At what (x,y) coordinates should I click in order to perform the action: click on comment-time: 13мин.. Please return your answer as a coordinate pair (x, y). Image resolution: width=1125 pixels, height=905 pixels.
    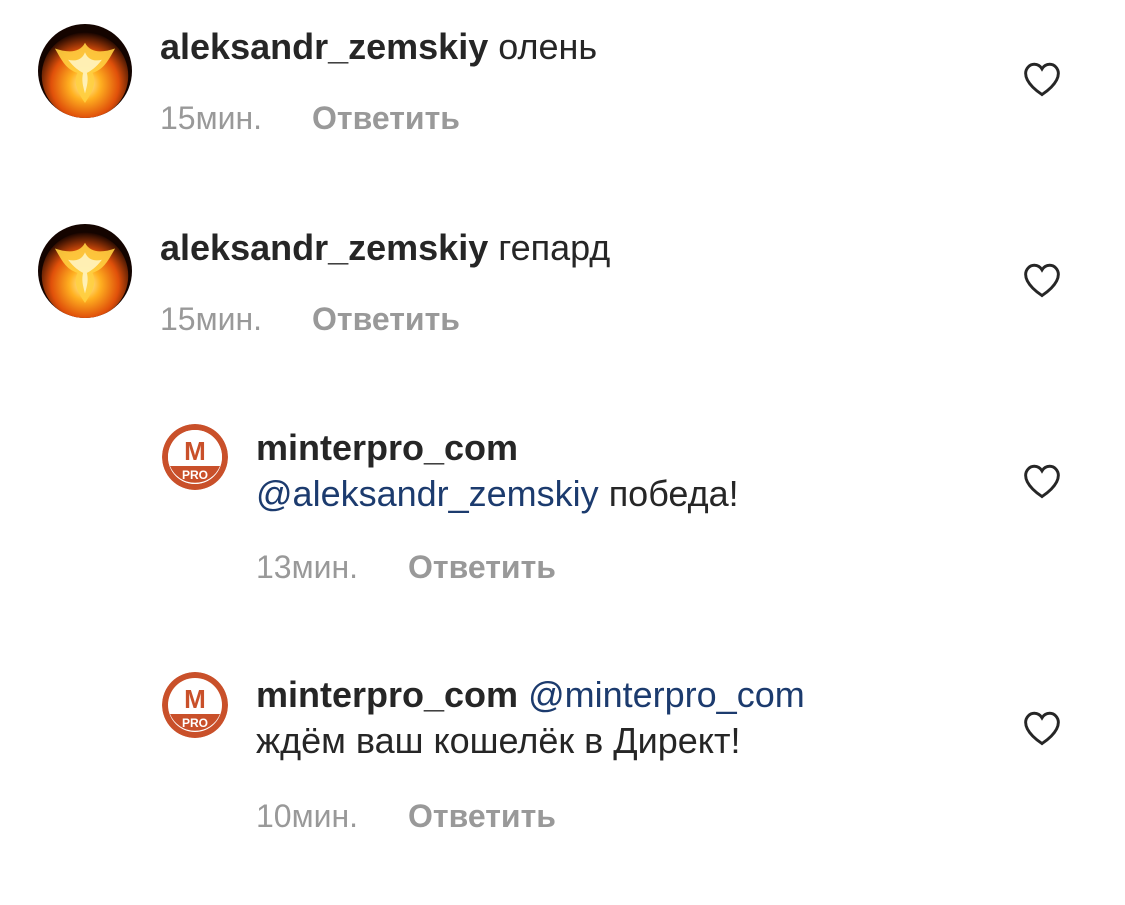
    Looking at the image, I should click on (307, 567).